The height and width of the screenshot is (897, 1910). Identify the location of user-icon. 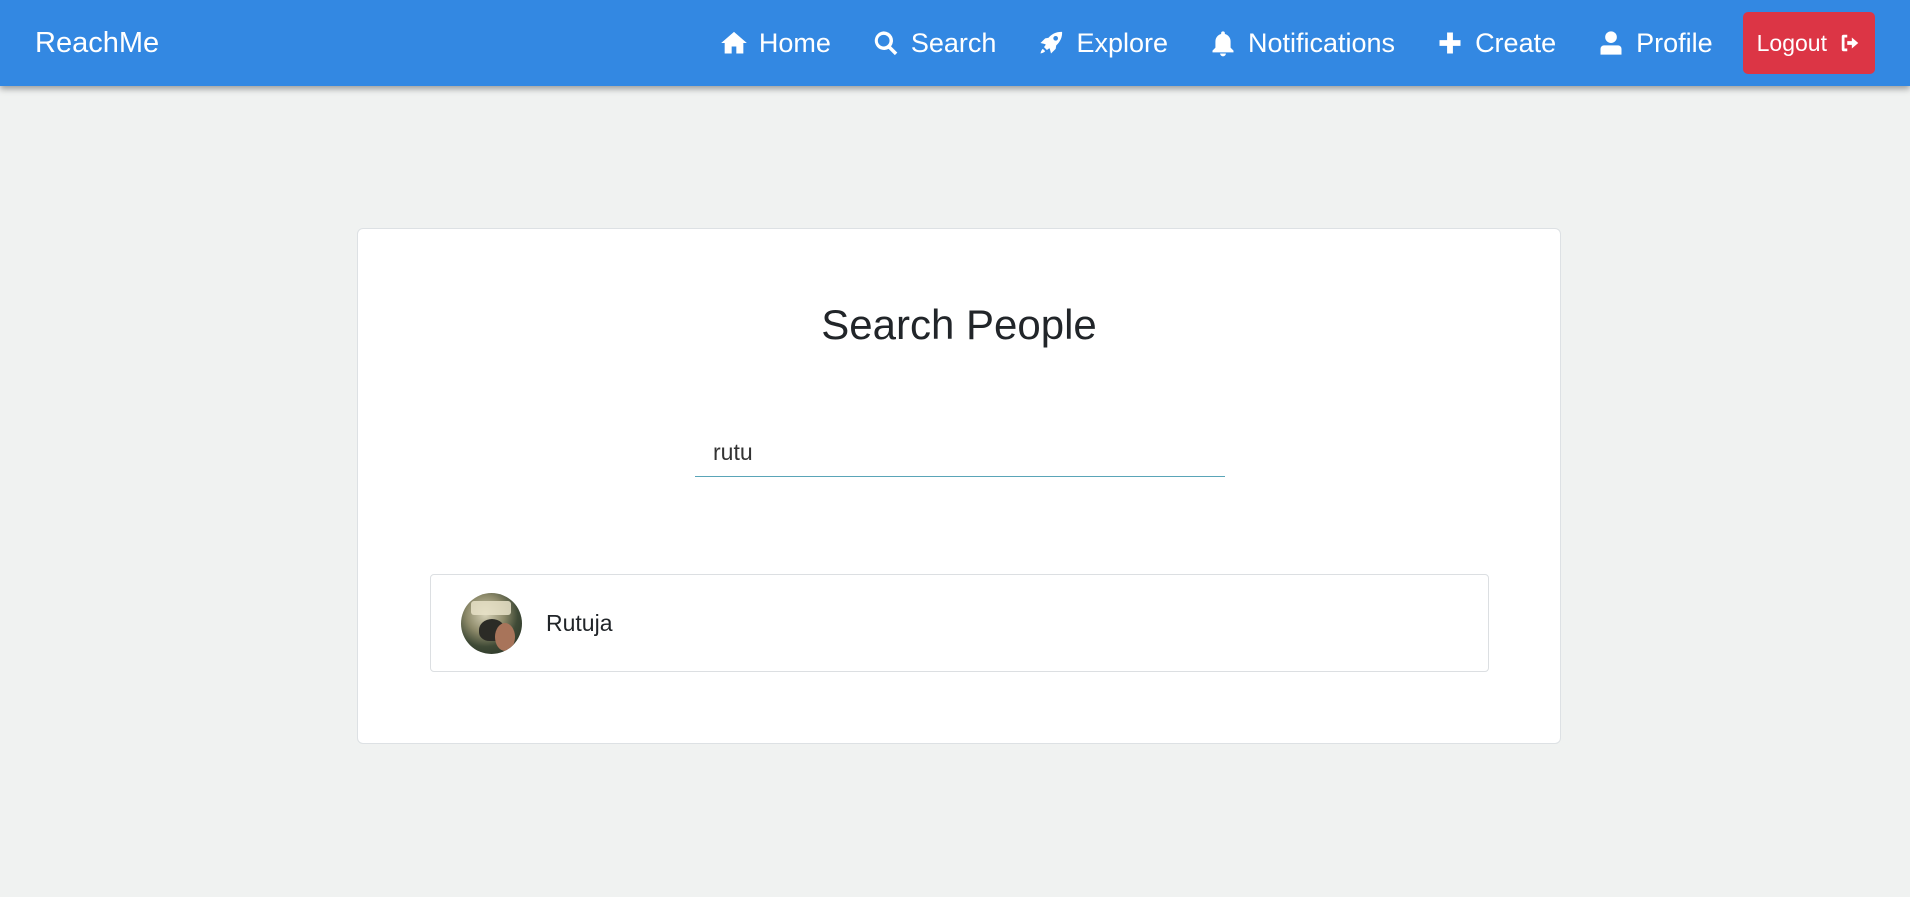
(1611, 43).